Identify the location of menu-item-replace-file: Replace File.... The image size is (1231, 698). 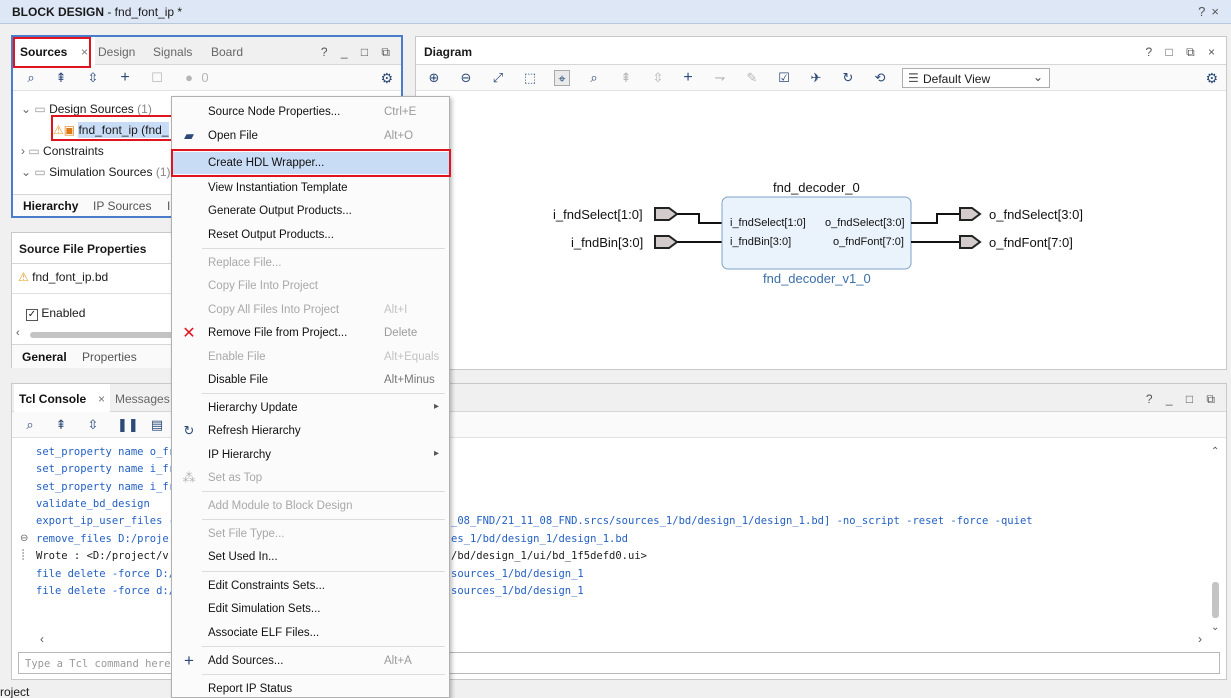
(310, 263).